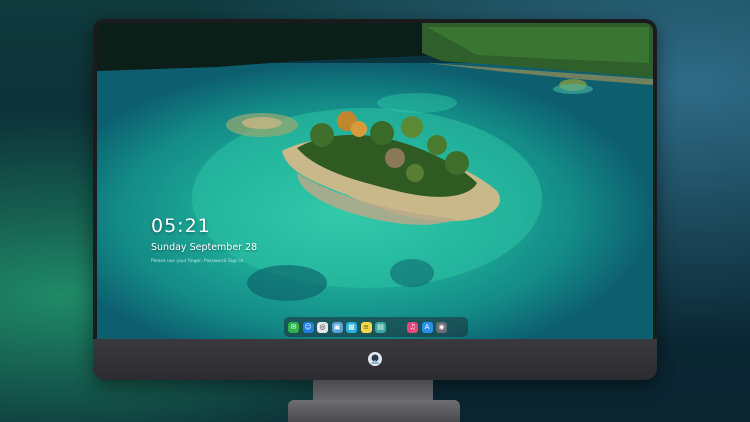  Describe the element at coordinates (412, 327) in the screenshot. I see `music-icon: ♫` at that location.